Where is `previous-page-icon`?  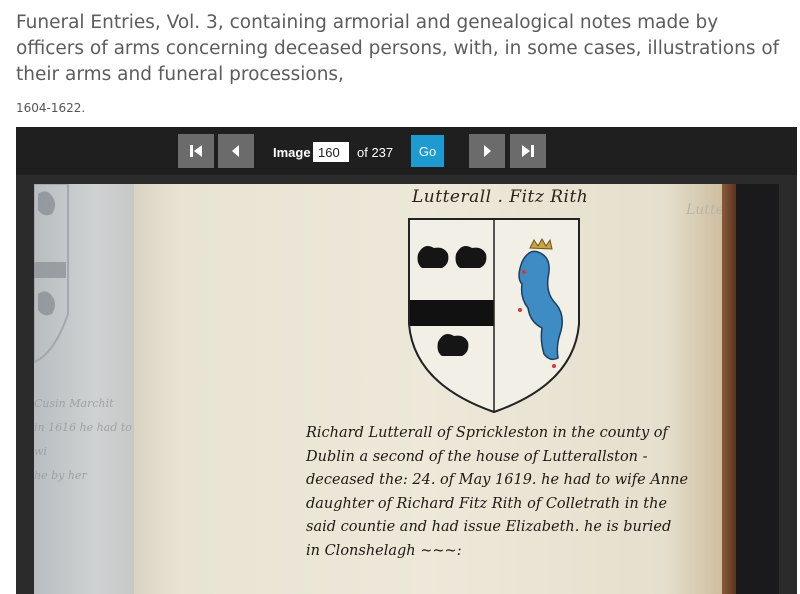
previous-page-icon is located at coordinates (235, 151).